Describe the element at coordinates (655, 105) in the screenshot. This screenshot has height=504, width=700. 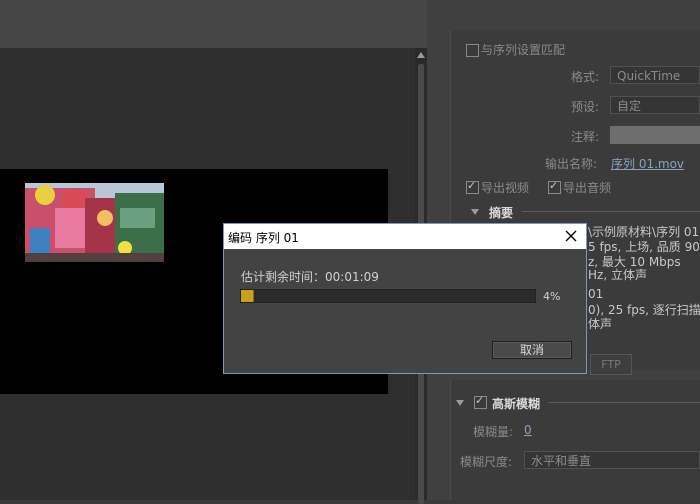
I see `preset-select: 自定` at that location.